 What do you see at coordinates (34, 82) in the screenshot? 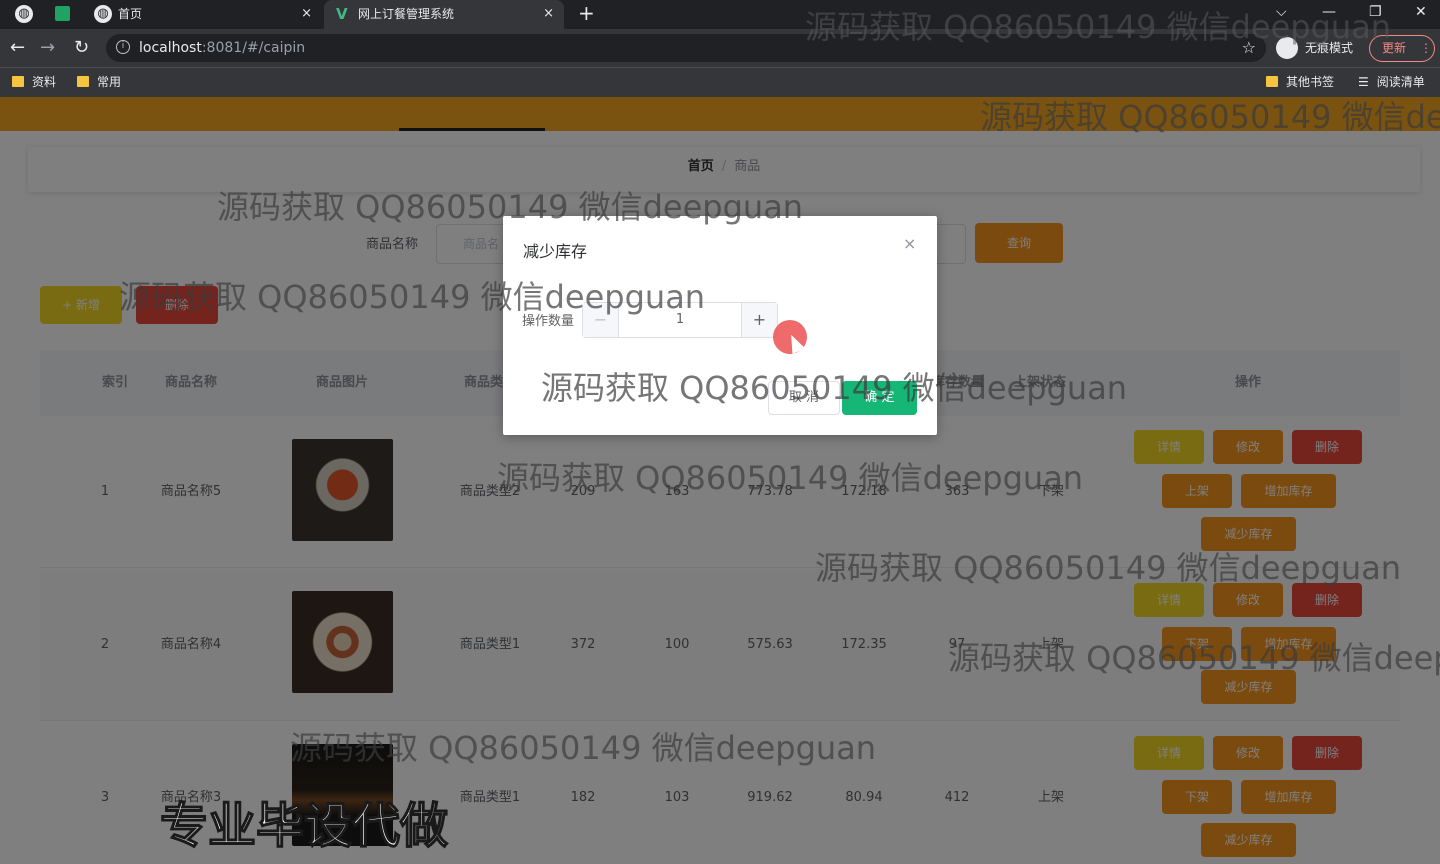
I see `bookmark-folder: 资料` at bounding box center [34, 82].